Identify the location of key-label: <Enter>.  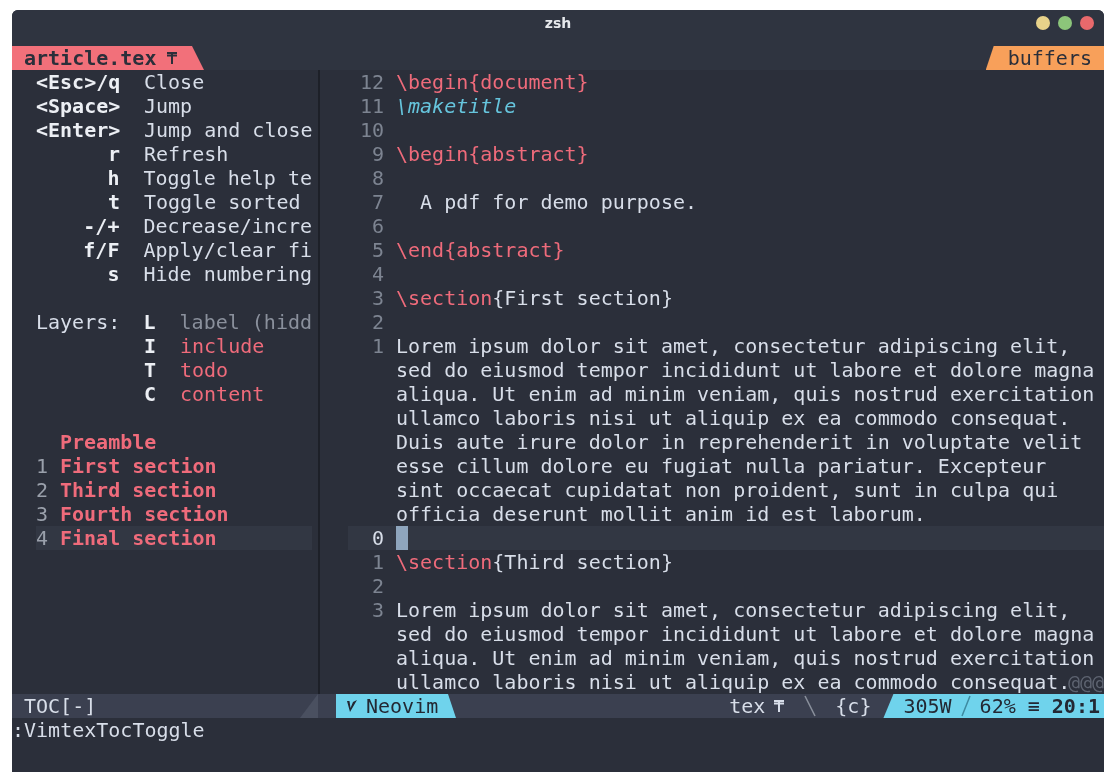
(78, 130).